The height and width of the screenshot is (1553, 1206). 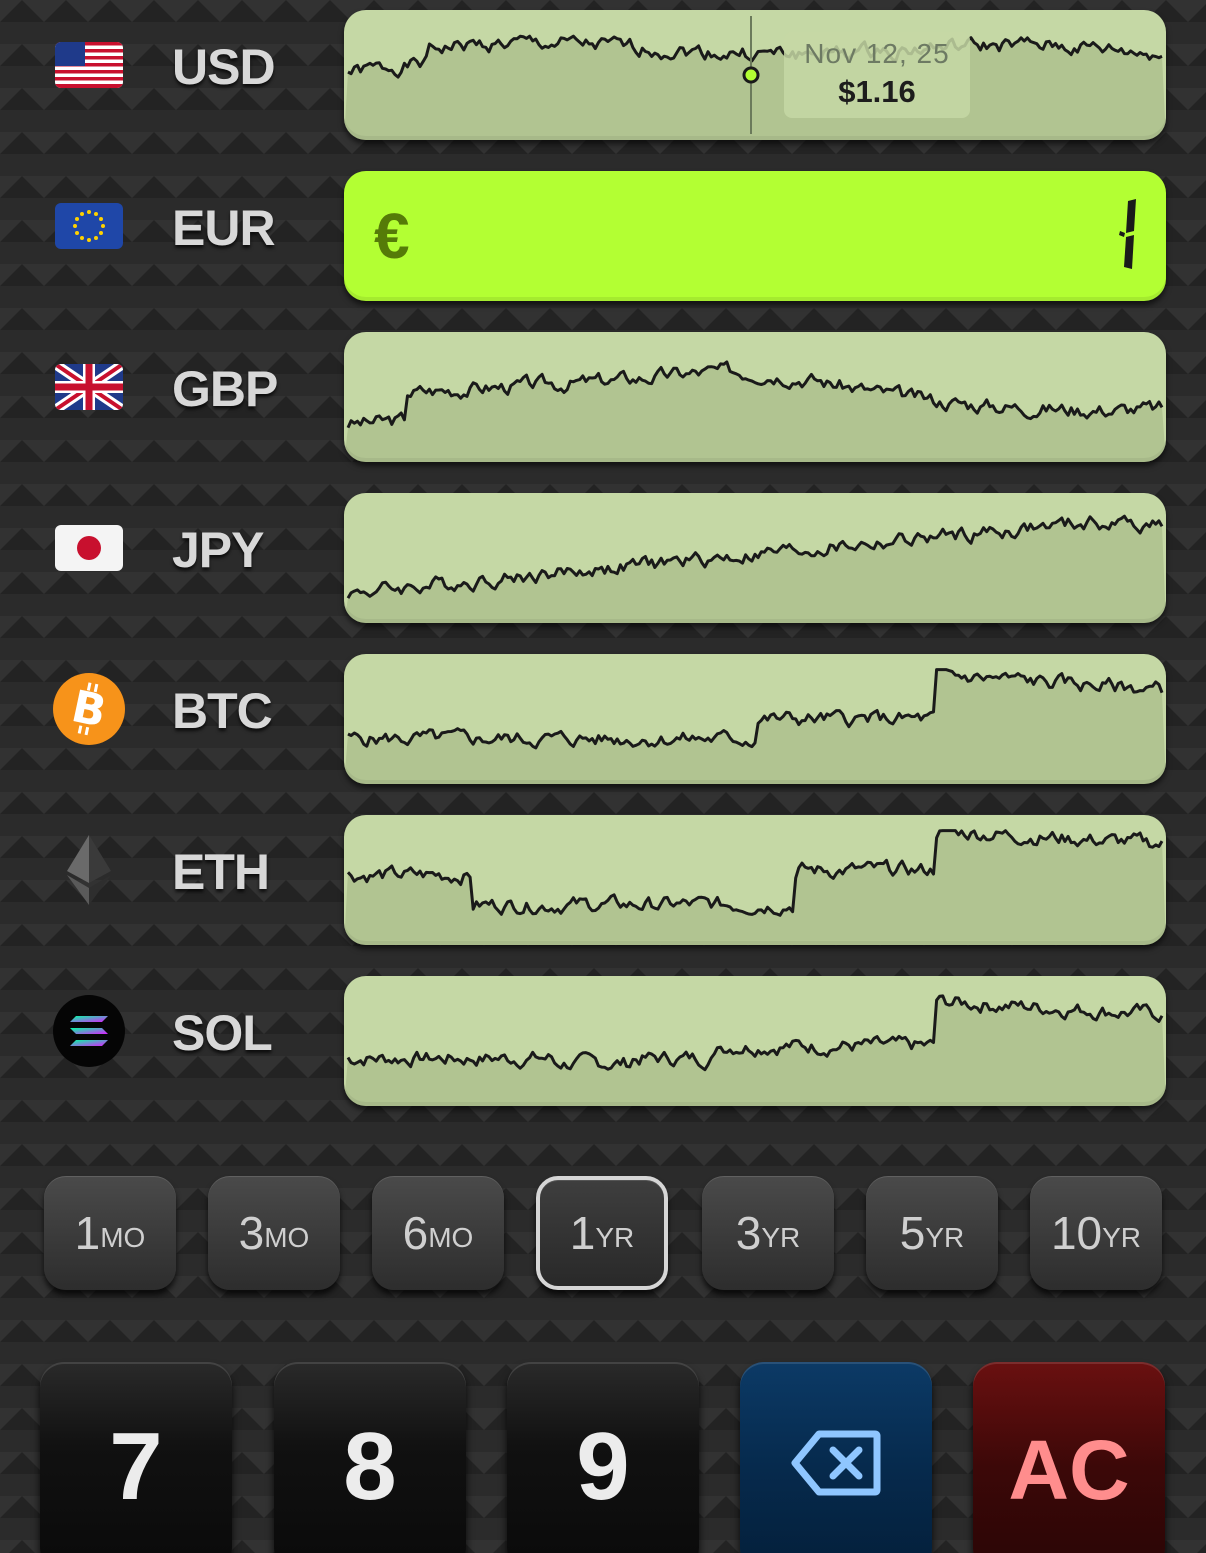 I want to click on all-clear-button: AC, so click(x=1069, y=1457).